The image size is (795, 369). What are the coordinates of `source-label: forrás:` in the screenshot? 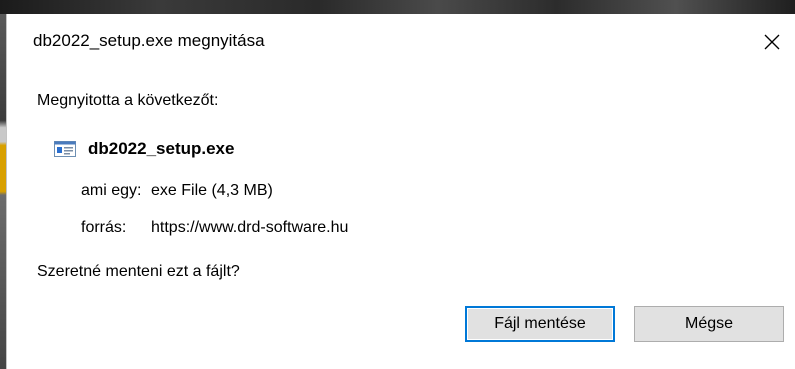 It's located at (104, 227).